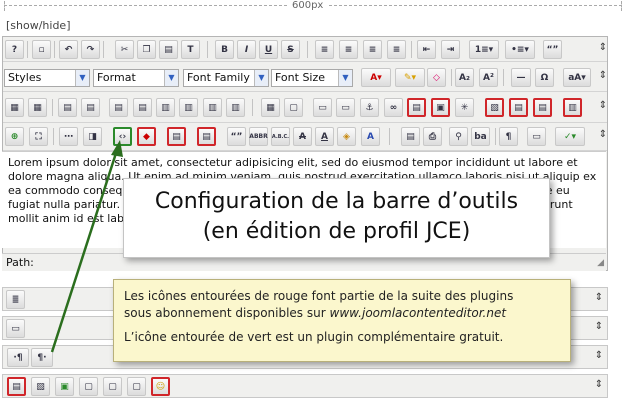 The image size is (626, 401). I want to click on insert-table-icon: ▦, so click(270, 107).